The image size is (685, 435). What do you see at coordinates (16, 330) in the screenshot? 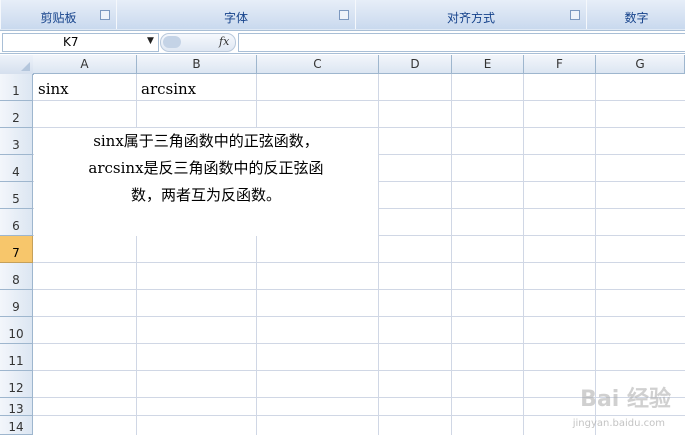
I see `row-header-10: 10` at bounding box center [16, 330].